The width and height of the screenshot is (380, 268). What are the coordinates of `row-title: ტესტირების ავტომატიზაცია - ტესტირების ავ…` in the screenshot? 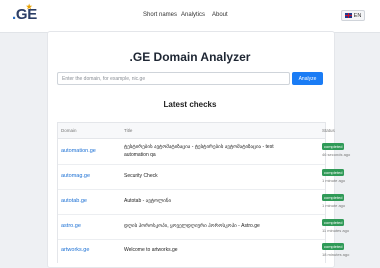 It's located at (199, 151).